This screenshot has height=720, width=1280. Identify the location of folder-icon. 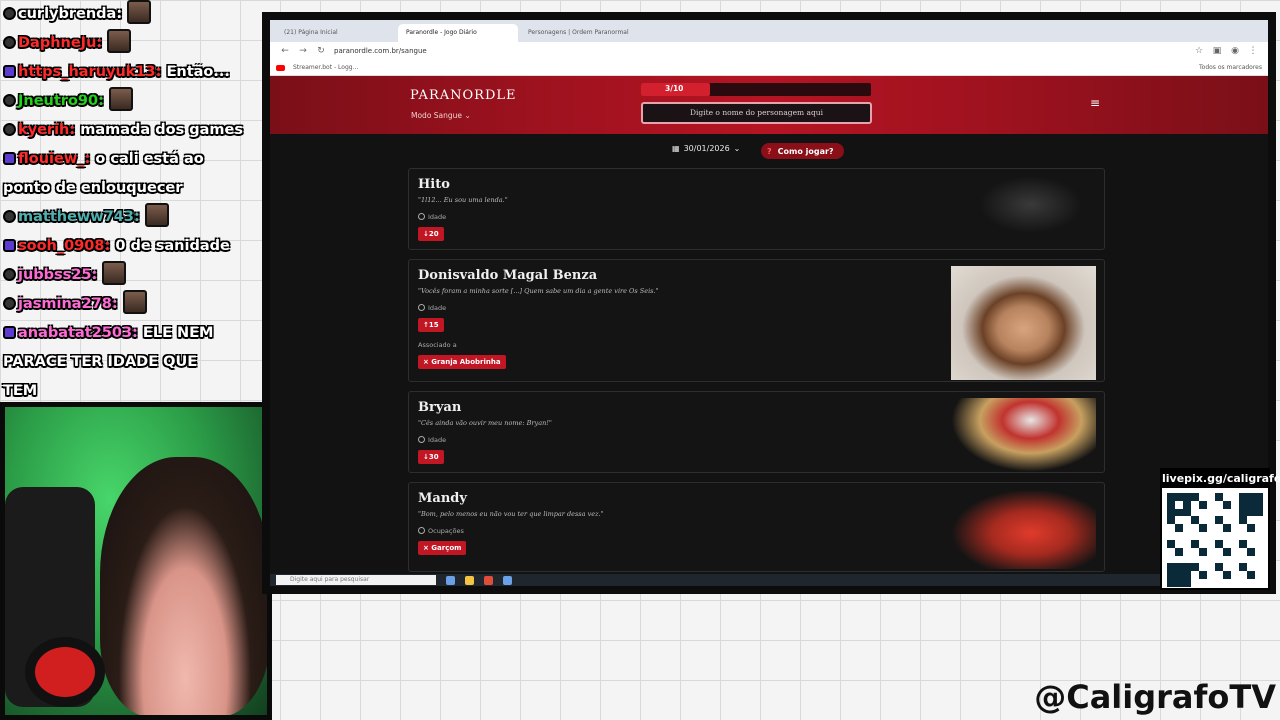
(469, 580).